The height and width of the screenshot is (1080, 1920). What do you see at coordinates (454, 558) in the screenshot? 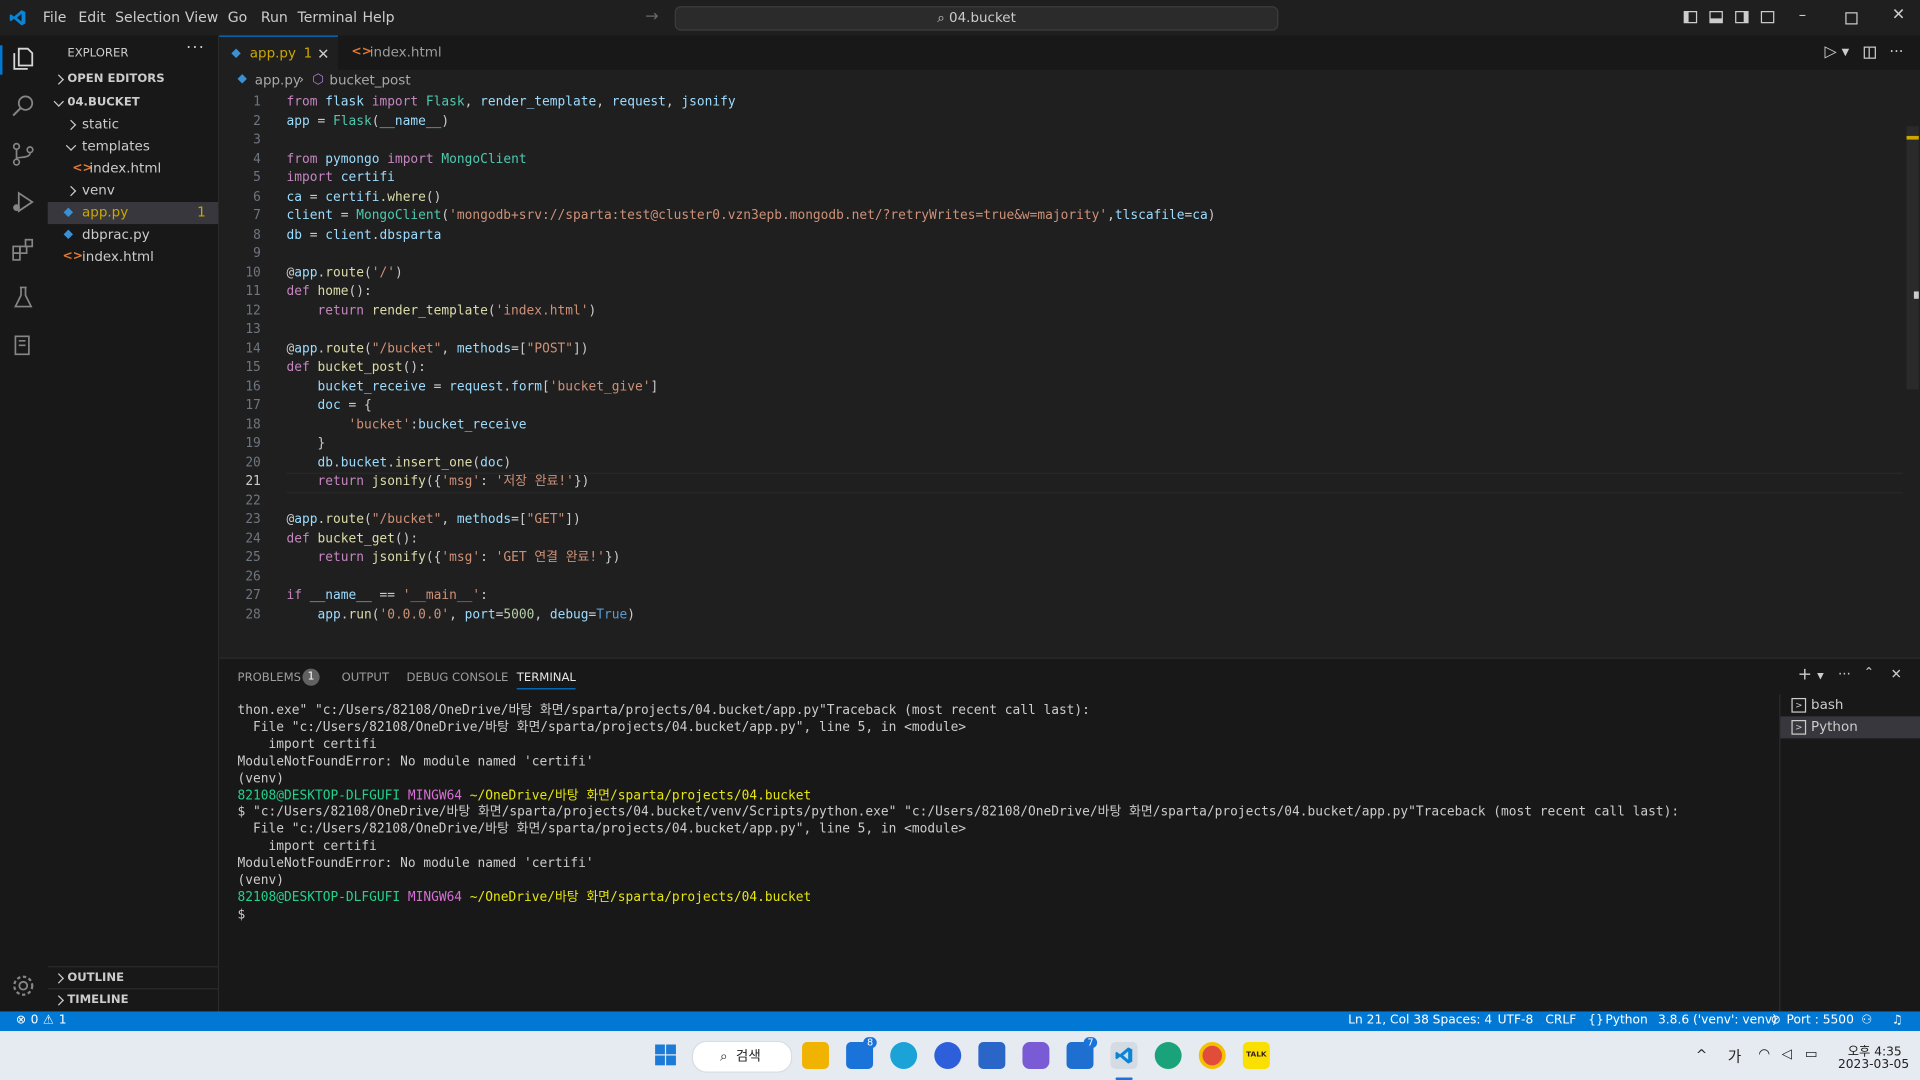
I see `code-line: return jsonify({'msg': 'GET 연결 완료!'})` at bounding box center [454, 558].